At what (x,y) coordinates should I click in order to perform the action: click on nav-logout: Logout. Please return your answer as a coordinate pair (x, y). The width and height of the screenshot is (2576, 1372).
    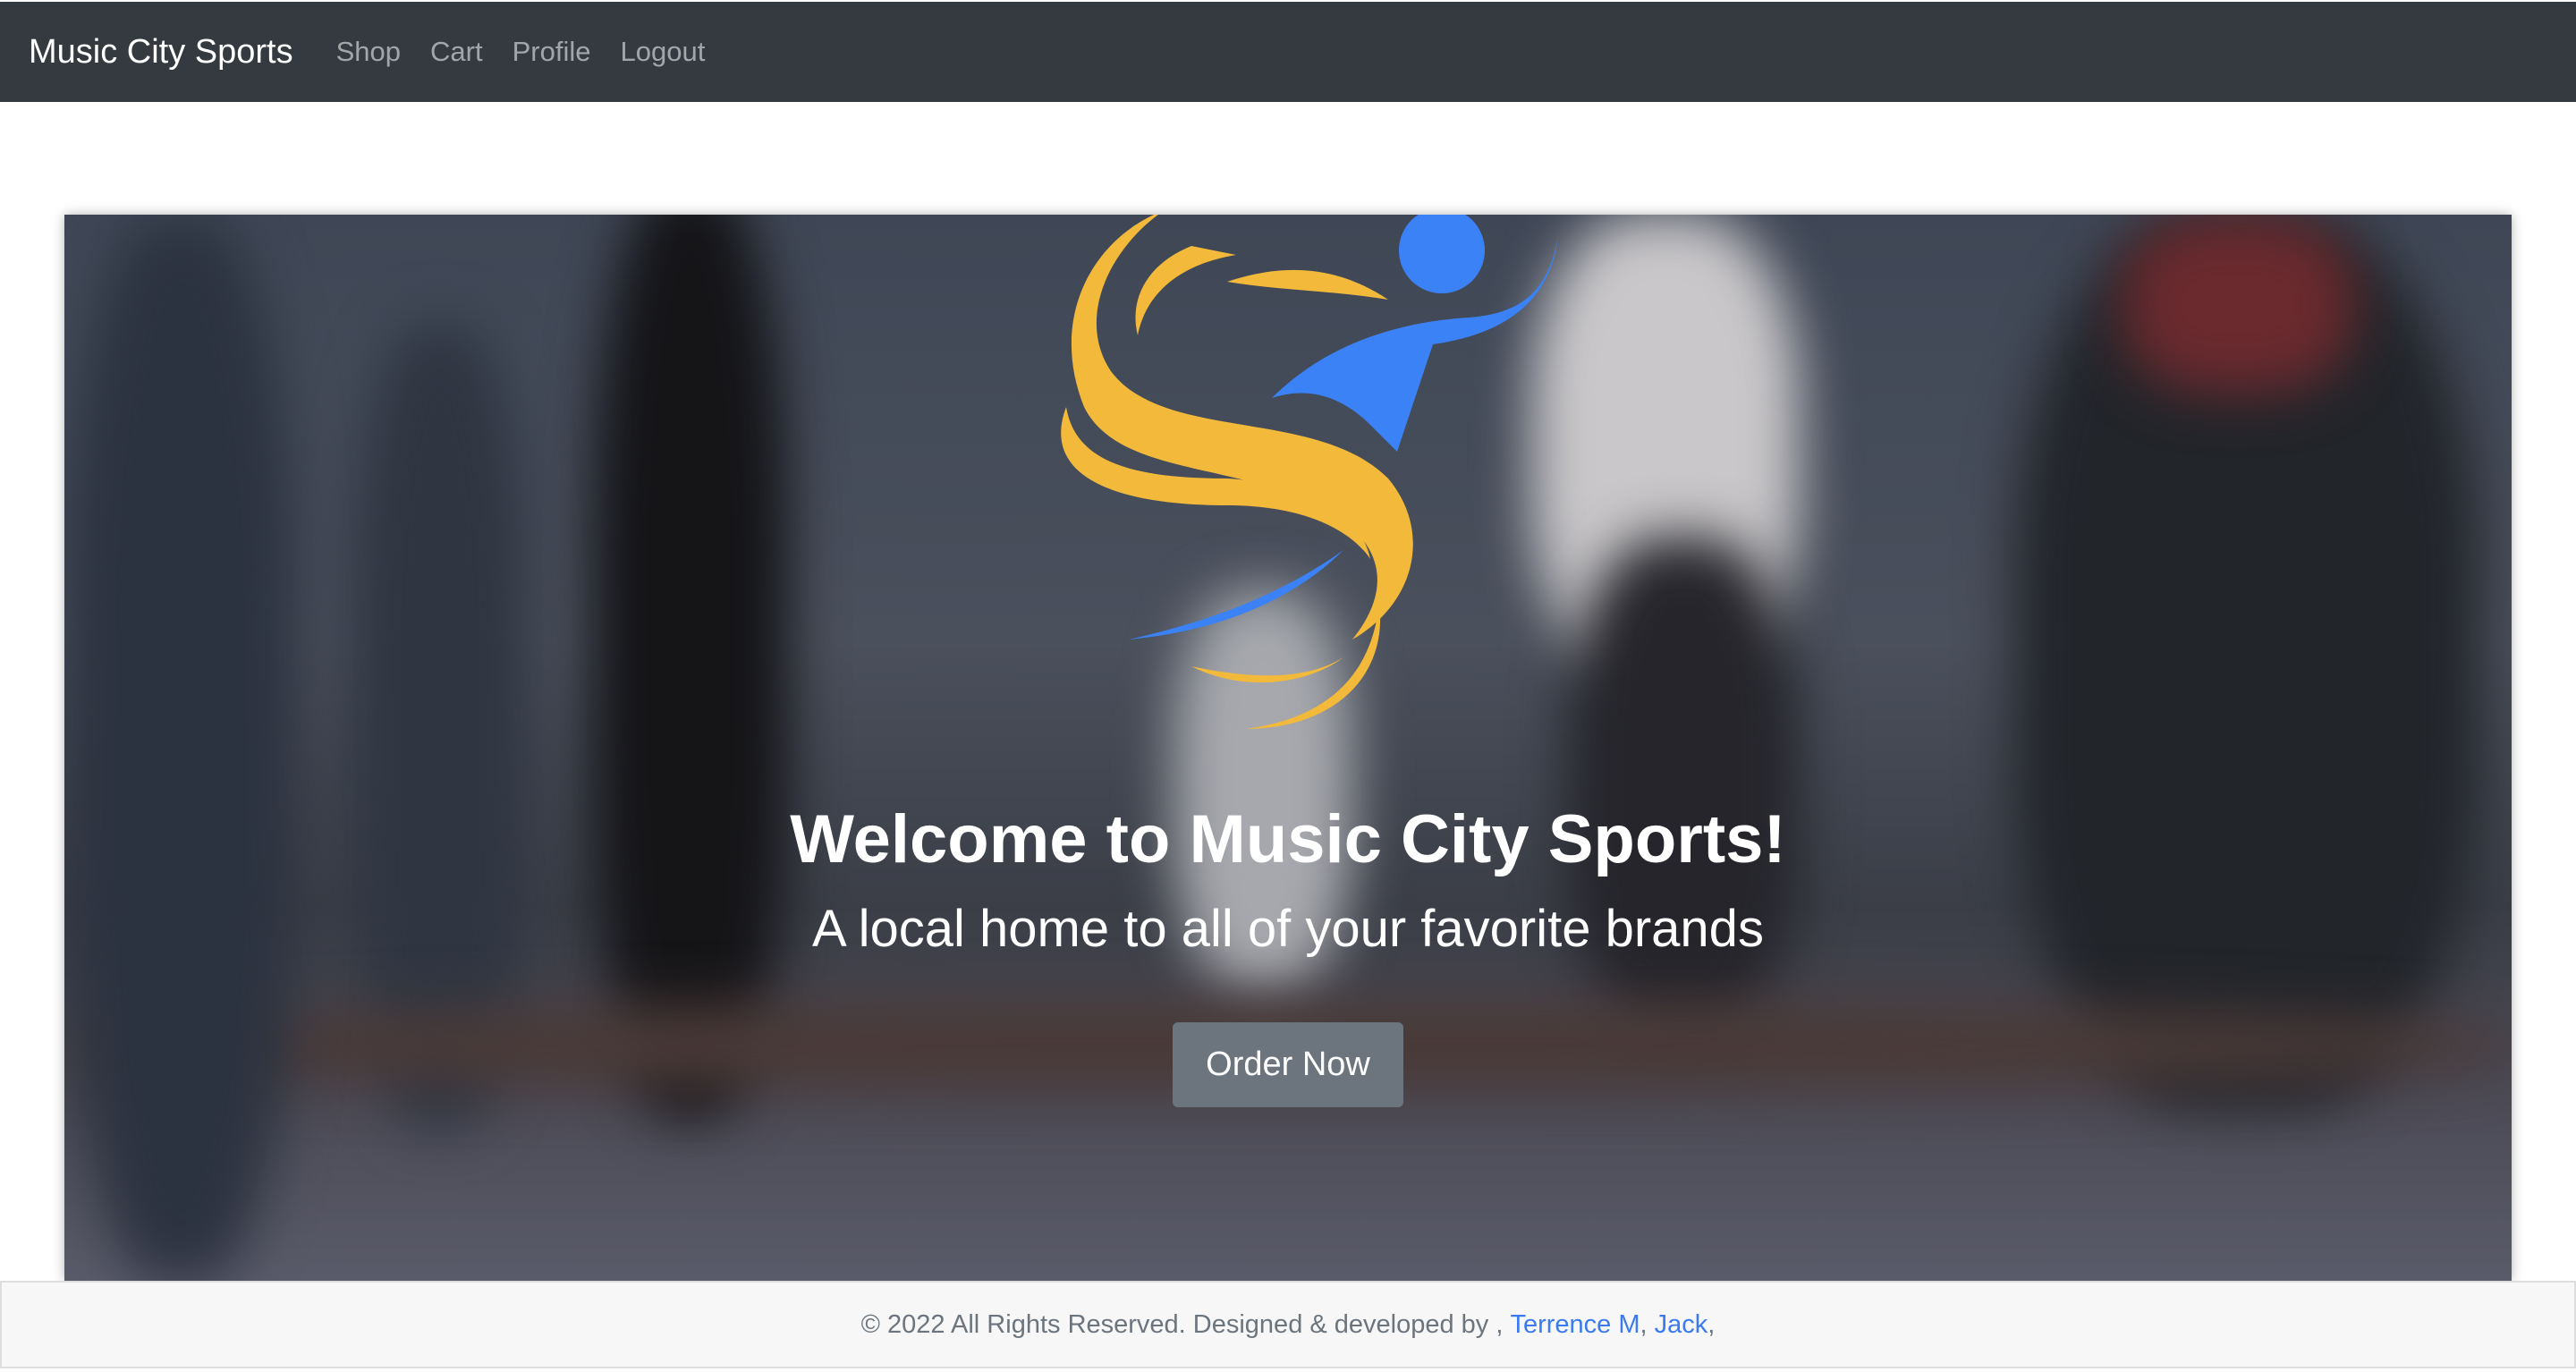
    Looking at the image, I should click on (662, 52).